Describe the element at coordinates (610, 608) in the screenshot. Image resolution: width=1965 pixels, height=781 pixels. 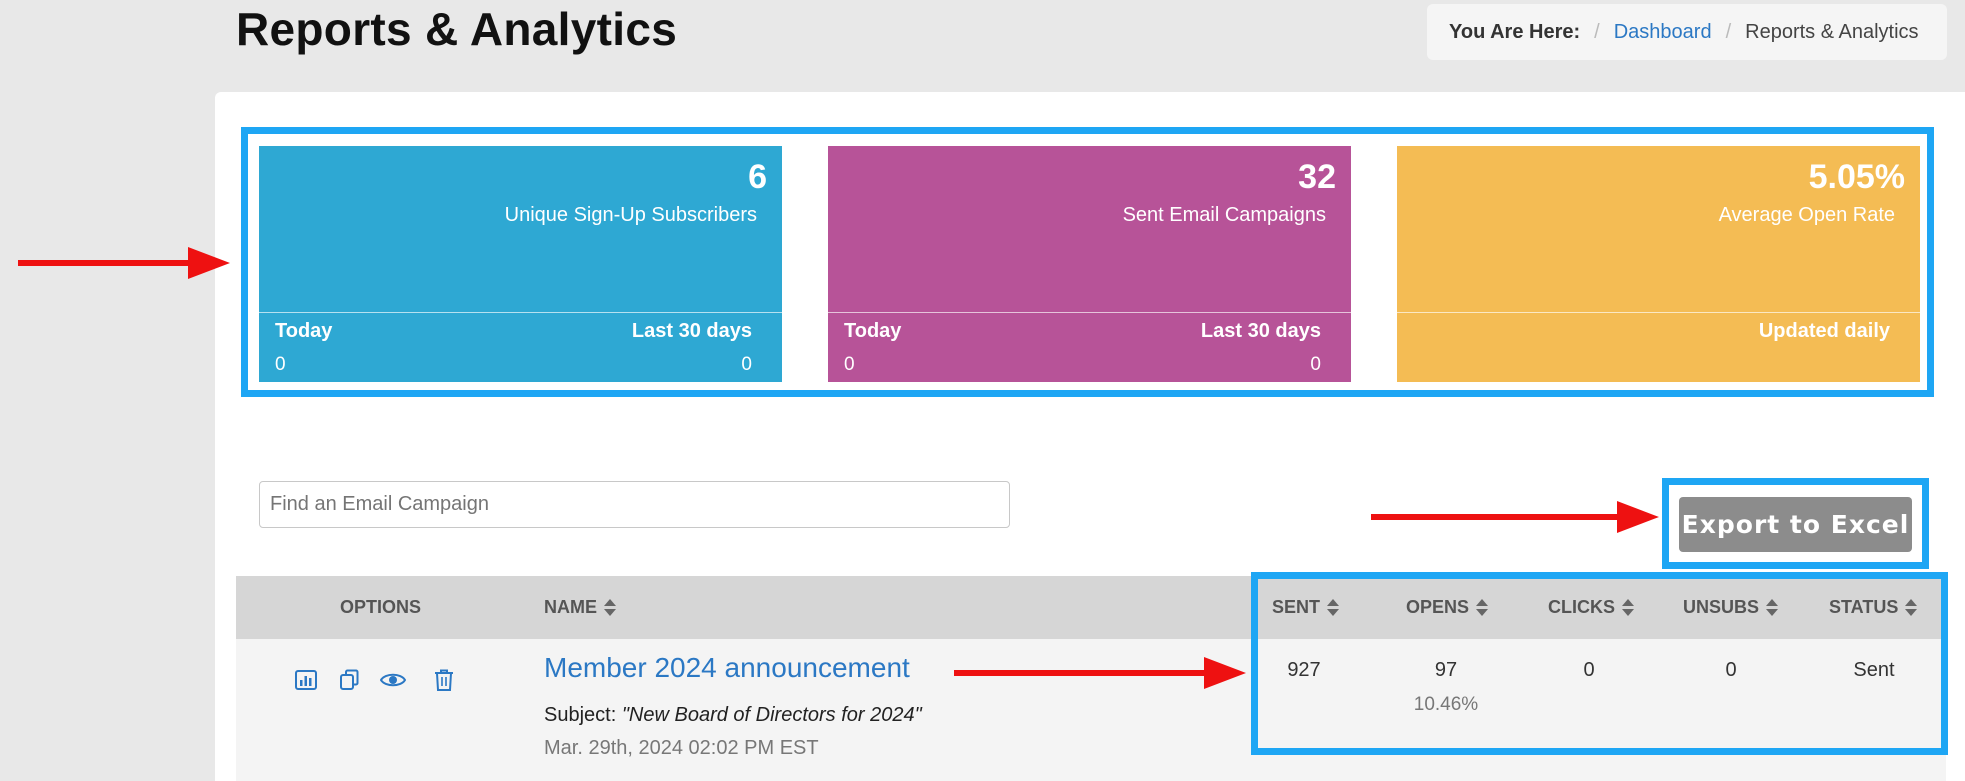
I see `sort-icon` at that location.